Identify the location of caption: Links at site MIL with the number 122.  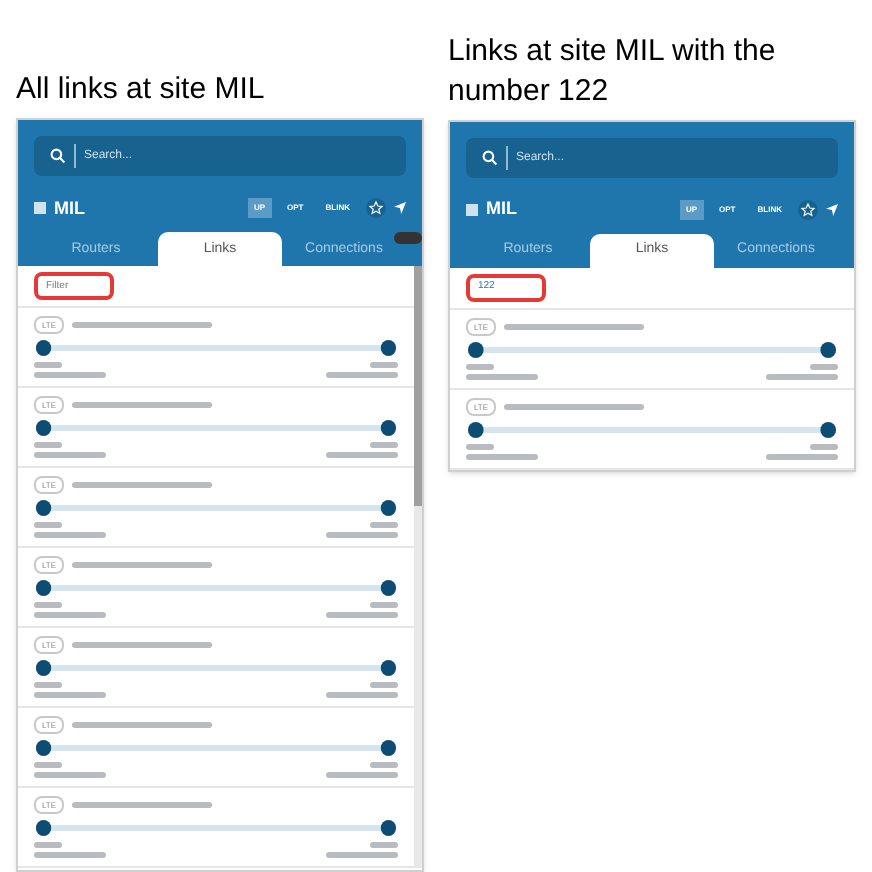
(613, 72).